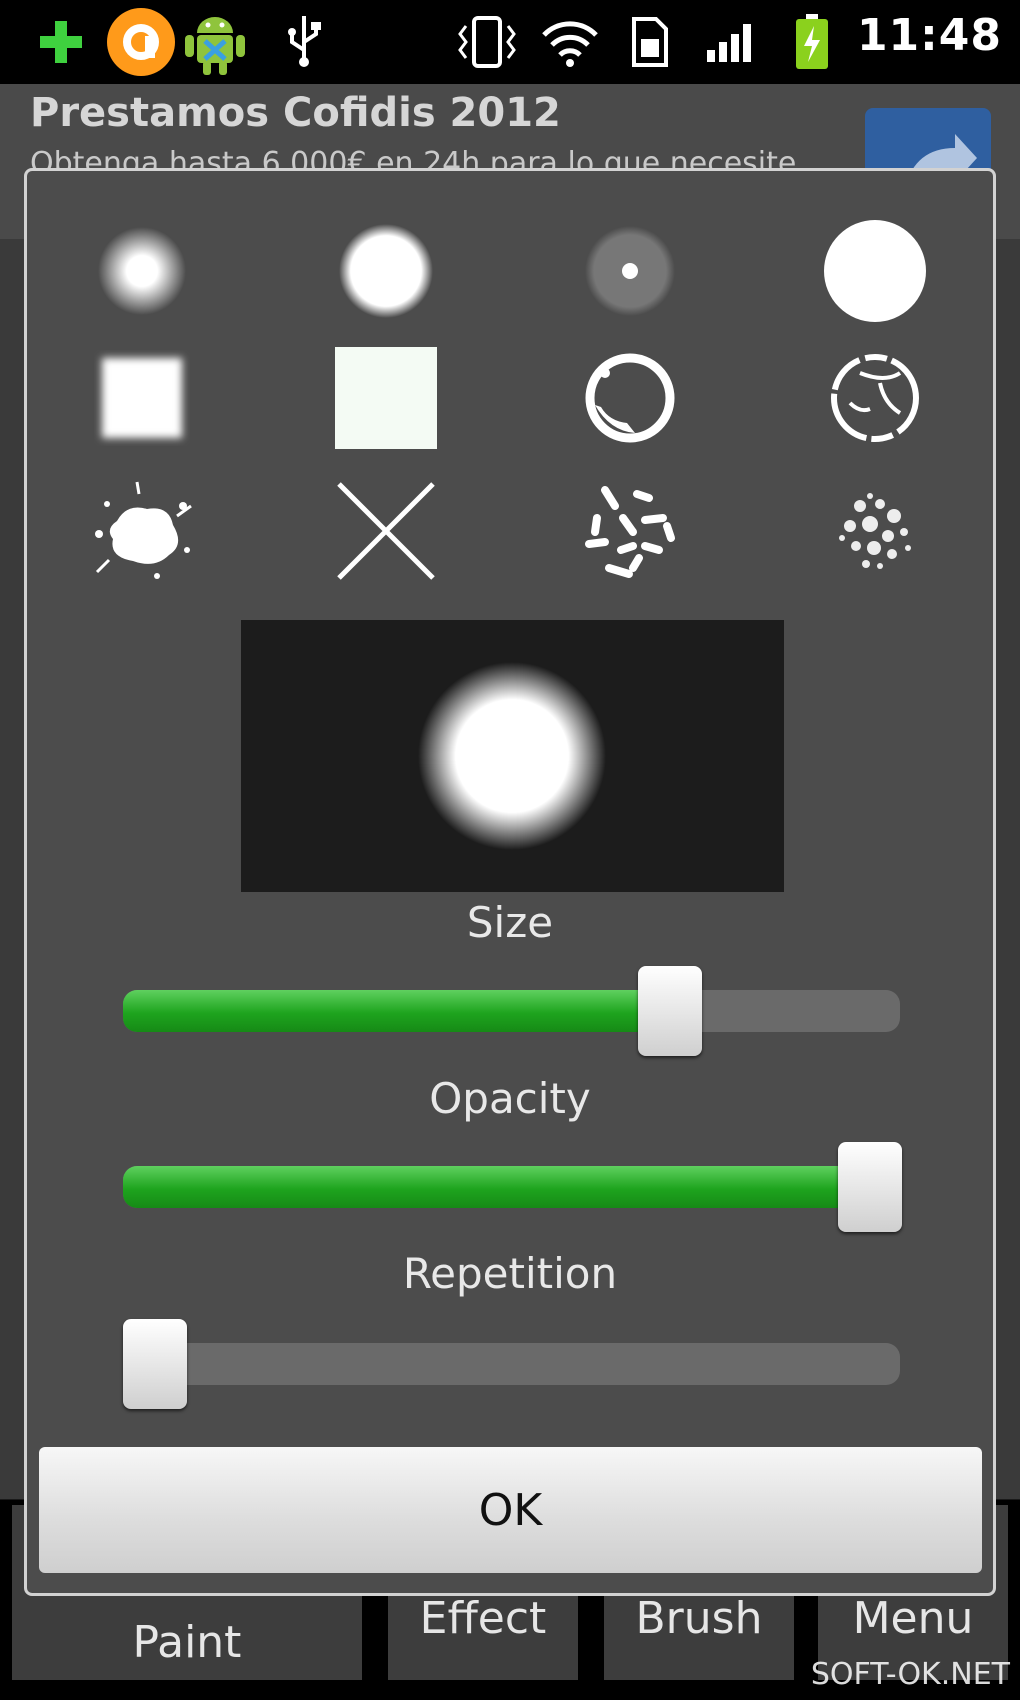 The height and width of the screenshot is (1700, 1020). I want to click on opacity-label: Opacity, so click(510, 1098).